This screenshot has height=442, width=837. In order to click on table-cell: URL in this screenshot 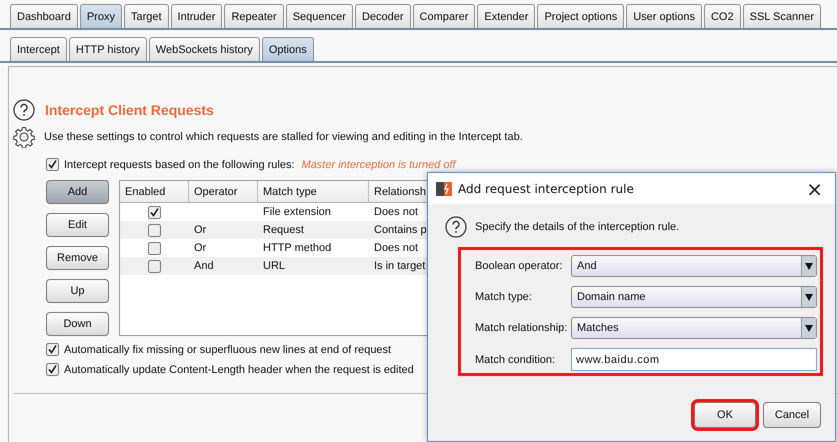, I will do `click(274, 266)`.